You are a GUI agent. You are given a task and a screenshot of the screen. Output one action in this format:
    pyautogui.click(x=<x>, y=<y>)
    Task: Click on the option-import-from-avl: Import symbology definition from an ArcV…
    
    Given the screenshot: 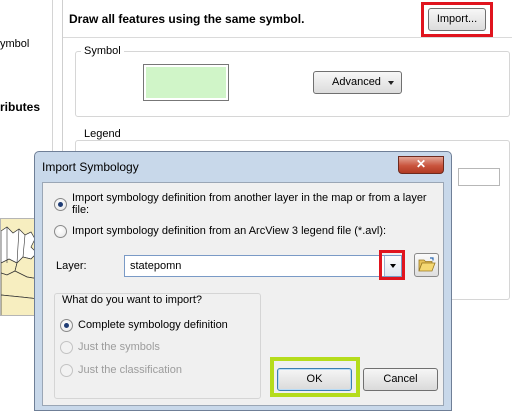 What is the action you would take?
    pyautogui.click(x=220, y=231)
    